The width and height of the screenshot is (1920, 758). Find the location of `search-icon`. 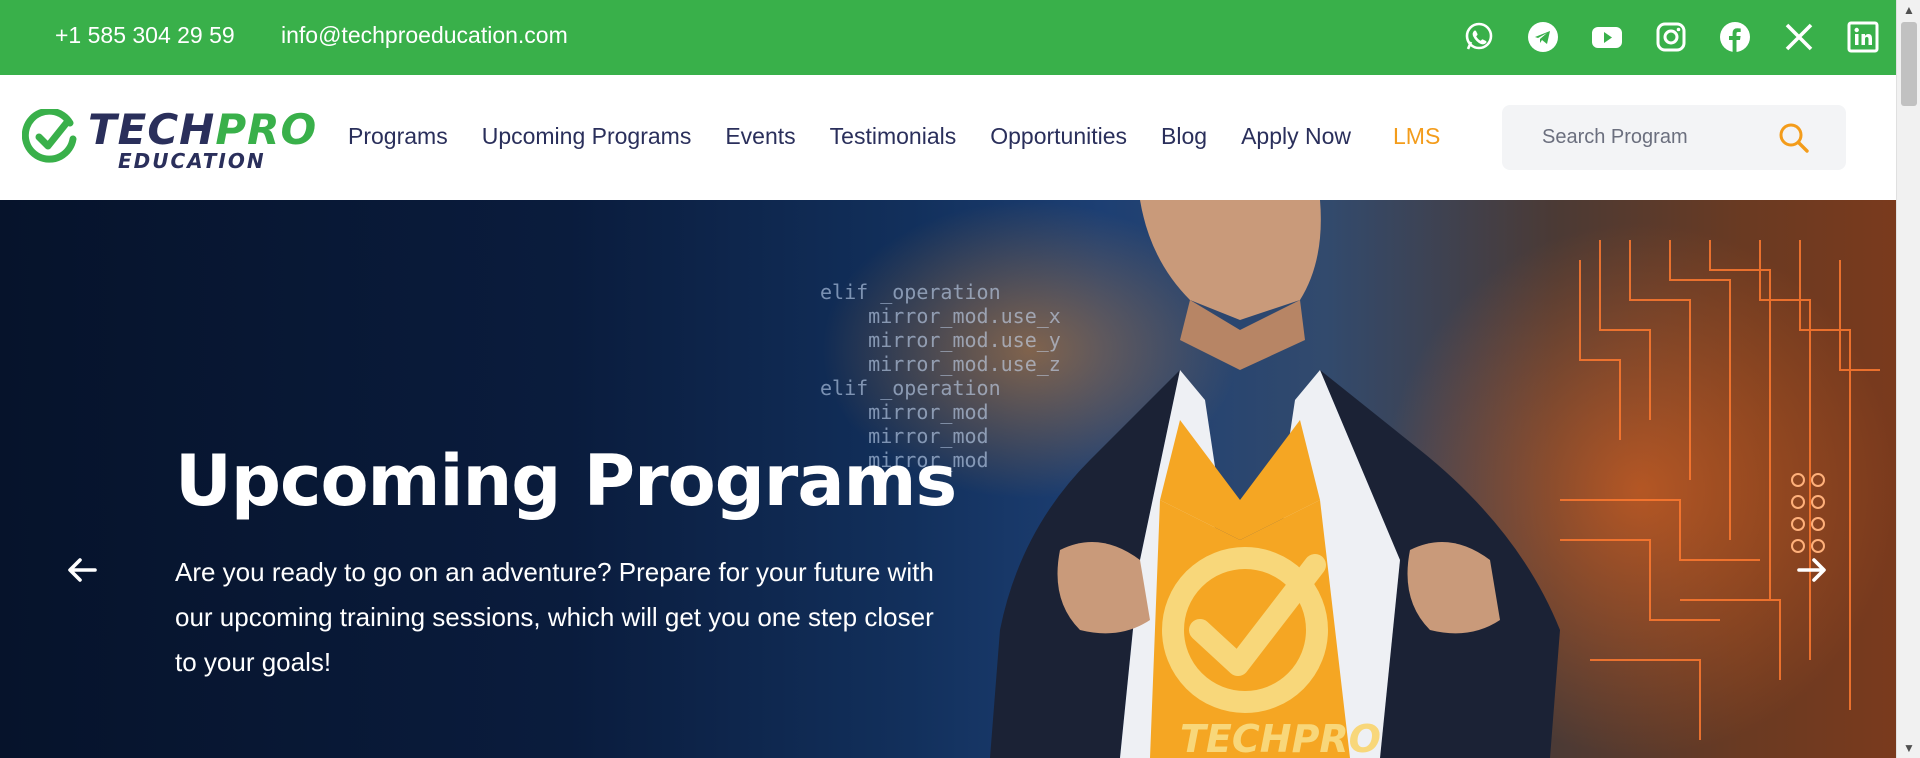

search-icon is located at coordinates (1794, 138).